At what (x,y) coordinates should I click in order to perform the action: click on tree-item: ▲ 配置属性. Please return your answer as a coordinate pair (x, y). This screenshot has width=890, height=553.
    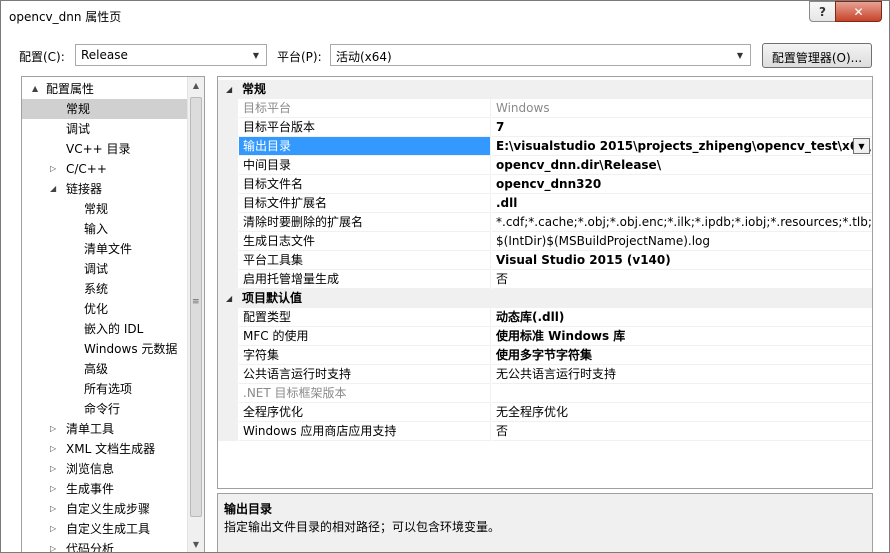
    Looking at the image, I should click on (105, 89).